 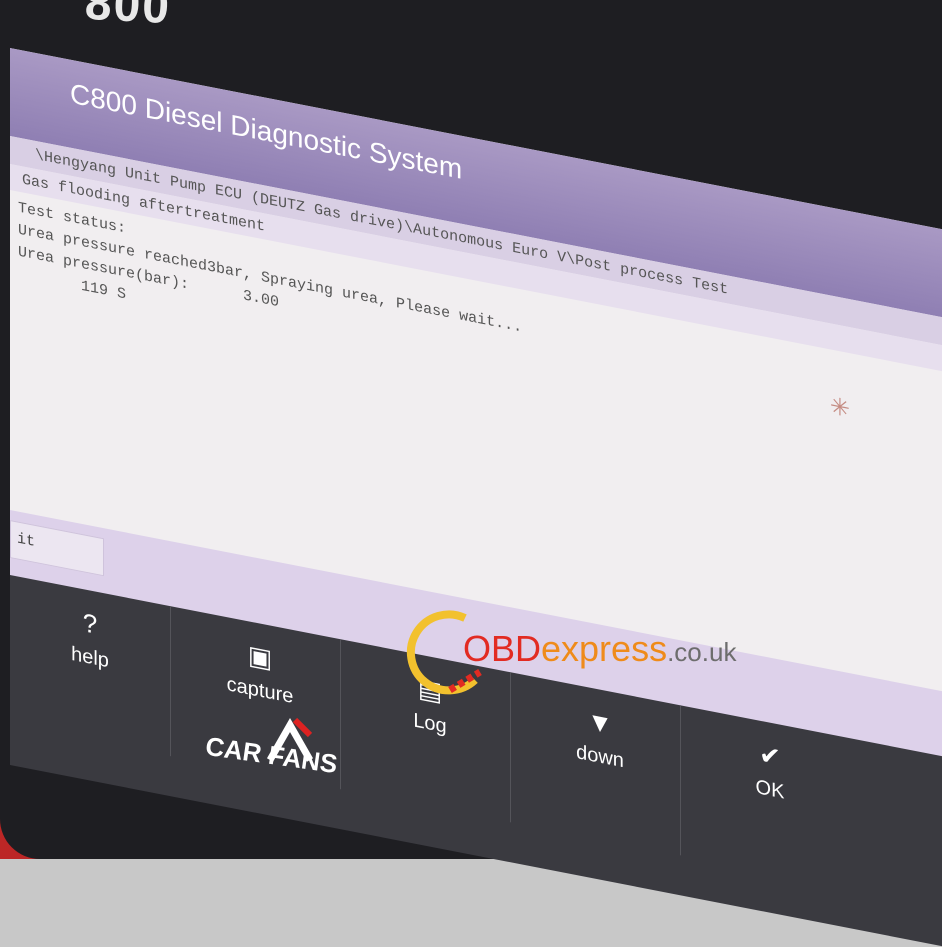 I want to click on loading-spinner-icon: ✳, so click(x=839, y=410).